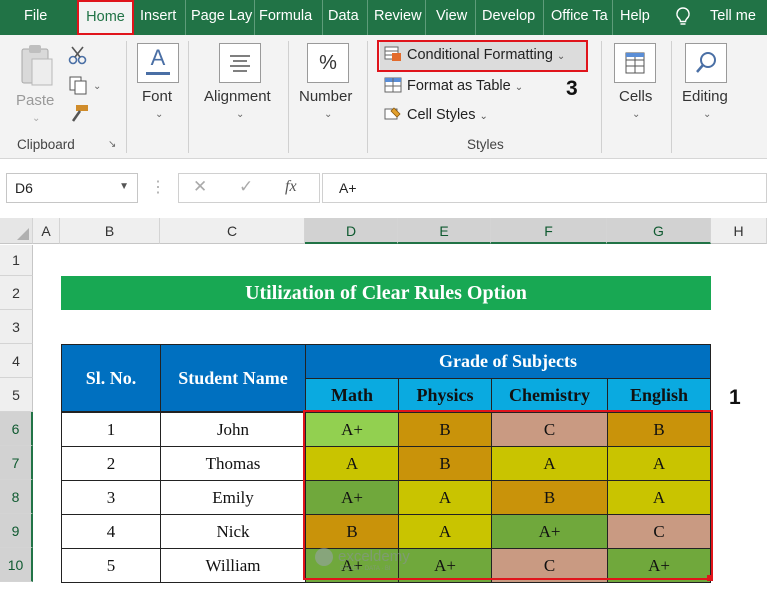  I want to click on tab-developer: Develop, so click(513, 17).